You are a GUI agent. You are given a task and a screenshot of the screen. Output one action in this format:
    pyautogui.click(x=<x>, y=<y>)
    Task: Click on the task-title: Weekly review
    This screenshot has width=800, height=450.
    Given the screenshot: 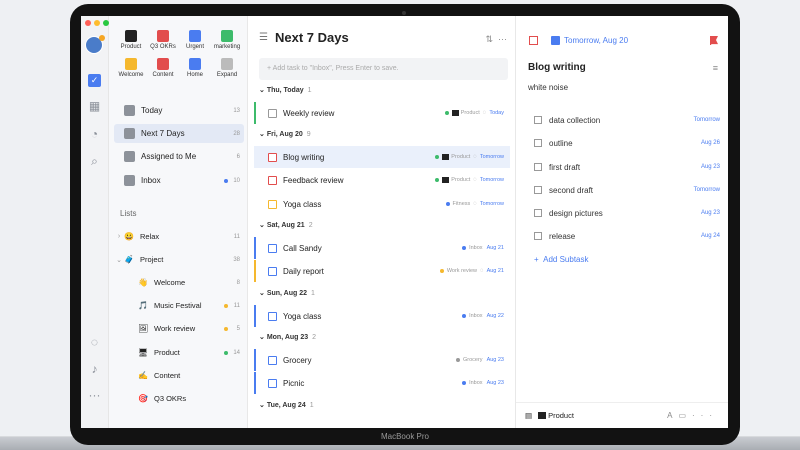 What is the action you would take?
    pyautogui.click(x=308, y=113)
    